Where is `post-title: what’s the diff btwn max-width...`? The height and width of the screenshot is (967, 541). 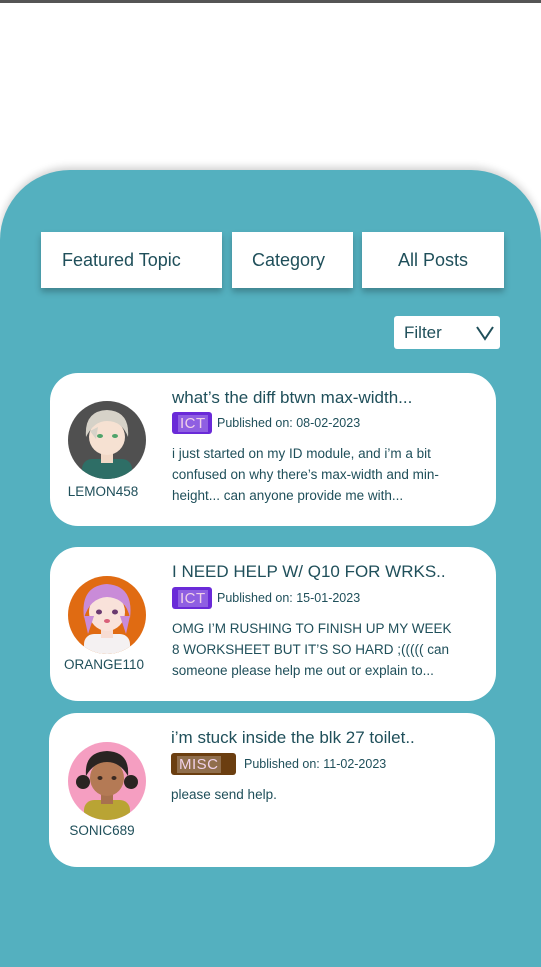 post-title: what’s the diff btwn max-width... is located at coordinates (292, 398).